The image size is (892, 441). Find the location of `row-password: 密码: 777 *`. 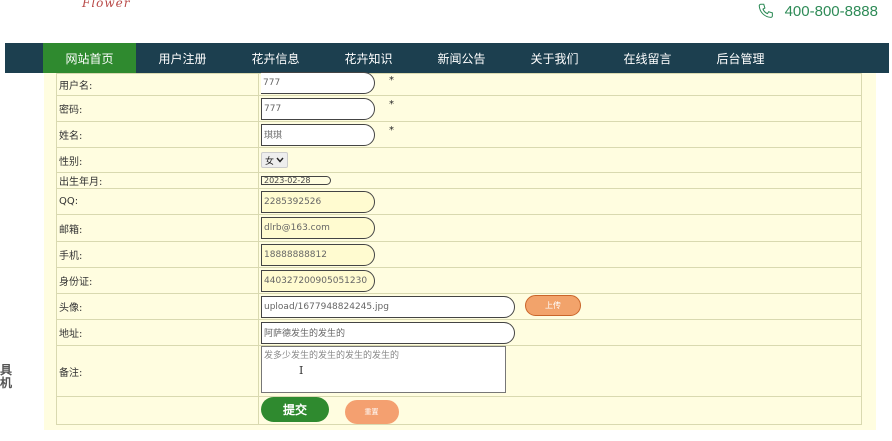

row-password: 密码: 777 * is located at coordinates (459, 108).